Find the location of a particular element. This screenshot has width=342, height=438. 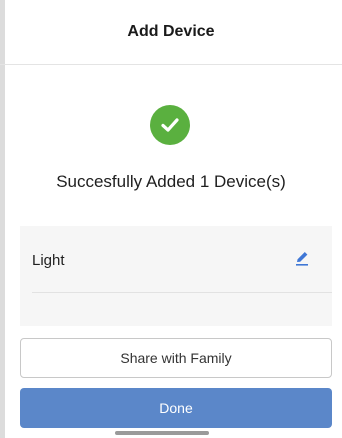

share-with-family-button: Share with Family is located at coordinates (176, 358).